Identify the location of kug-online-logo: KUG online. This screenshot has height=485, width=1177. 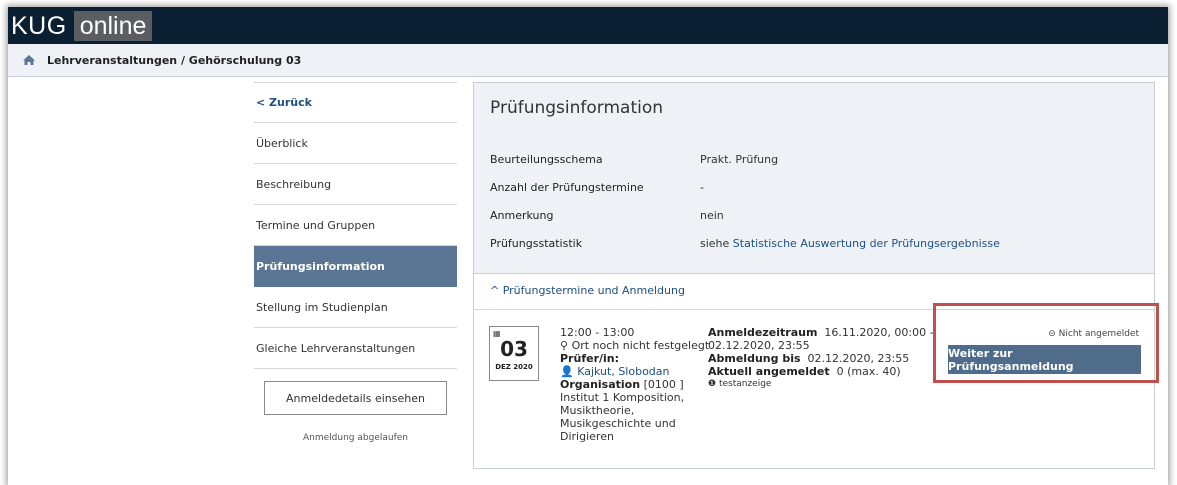
(81, 26).